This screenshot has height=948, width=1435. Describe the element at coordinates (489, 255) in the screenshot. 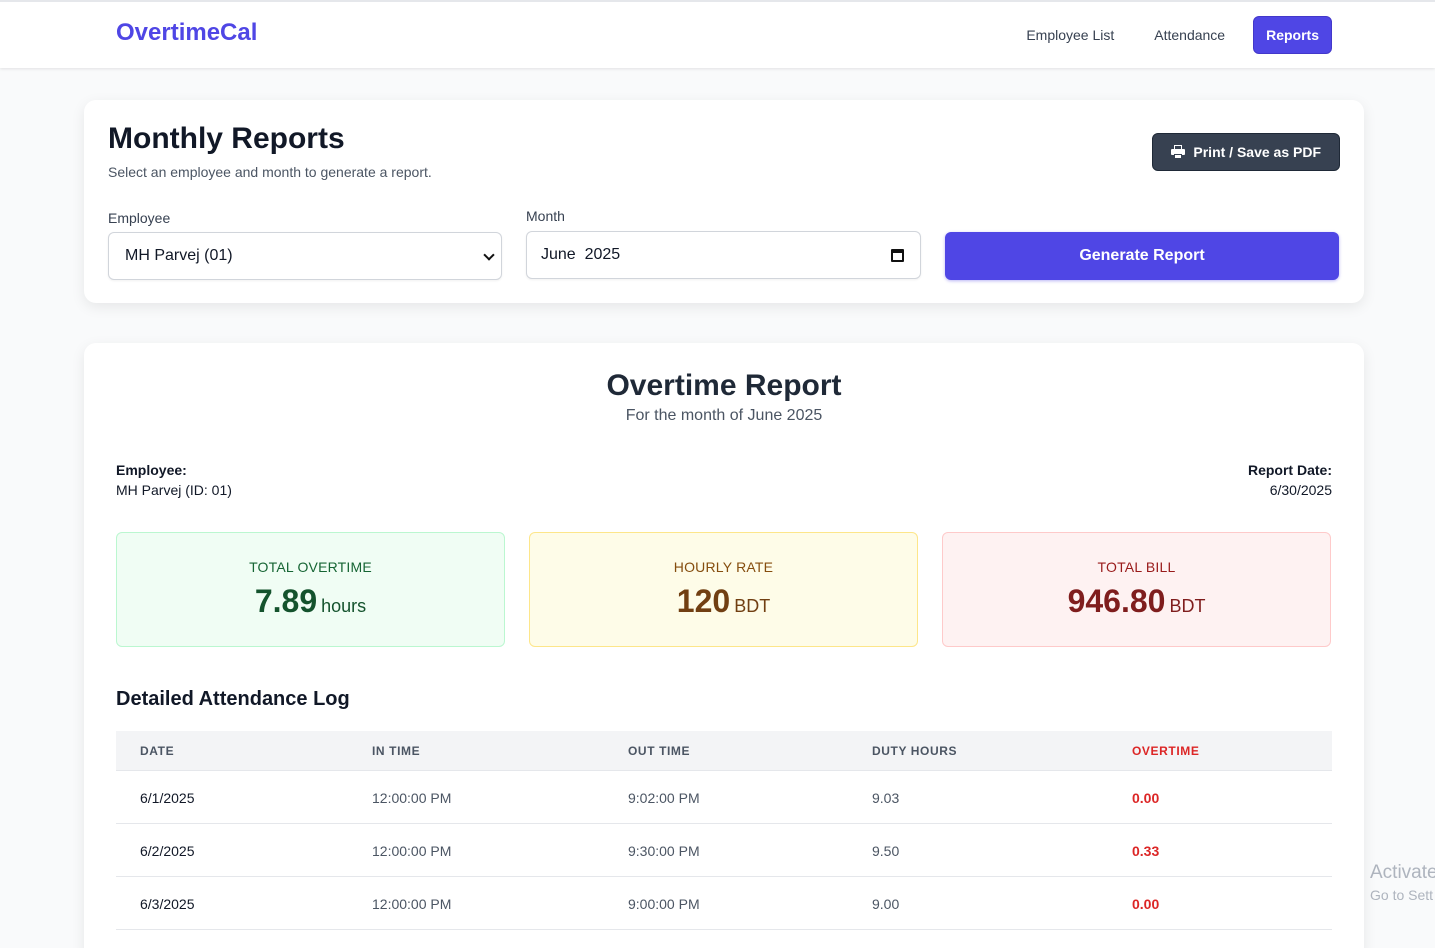

I see `chevron-down-icon` at that location.